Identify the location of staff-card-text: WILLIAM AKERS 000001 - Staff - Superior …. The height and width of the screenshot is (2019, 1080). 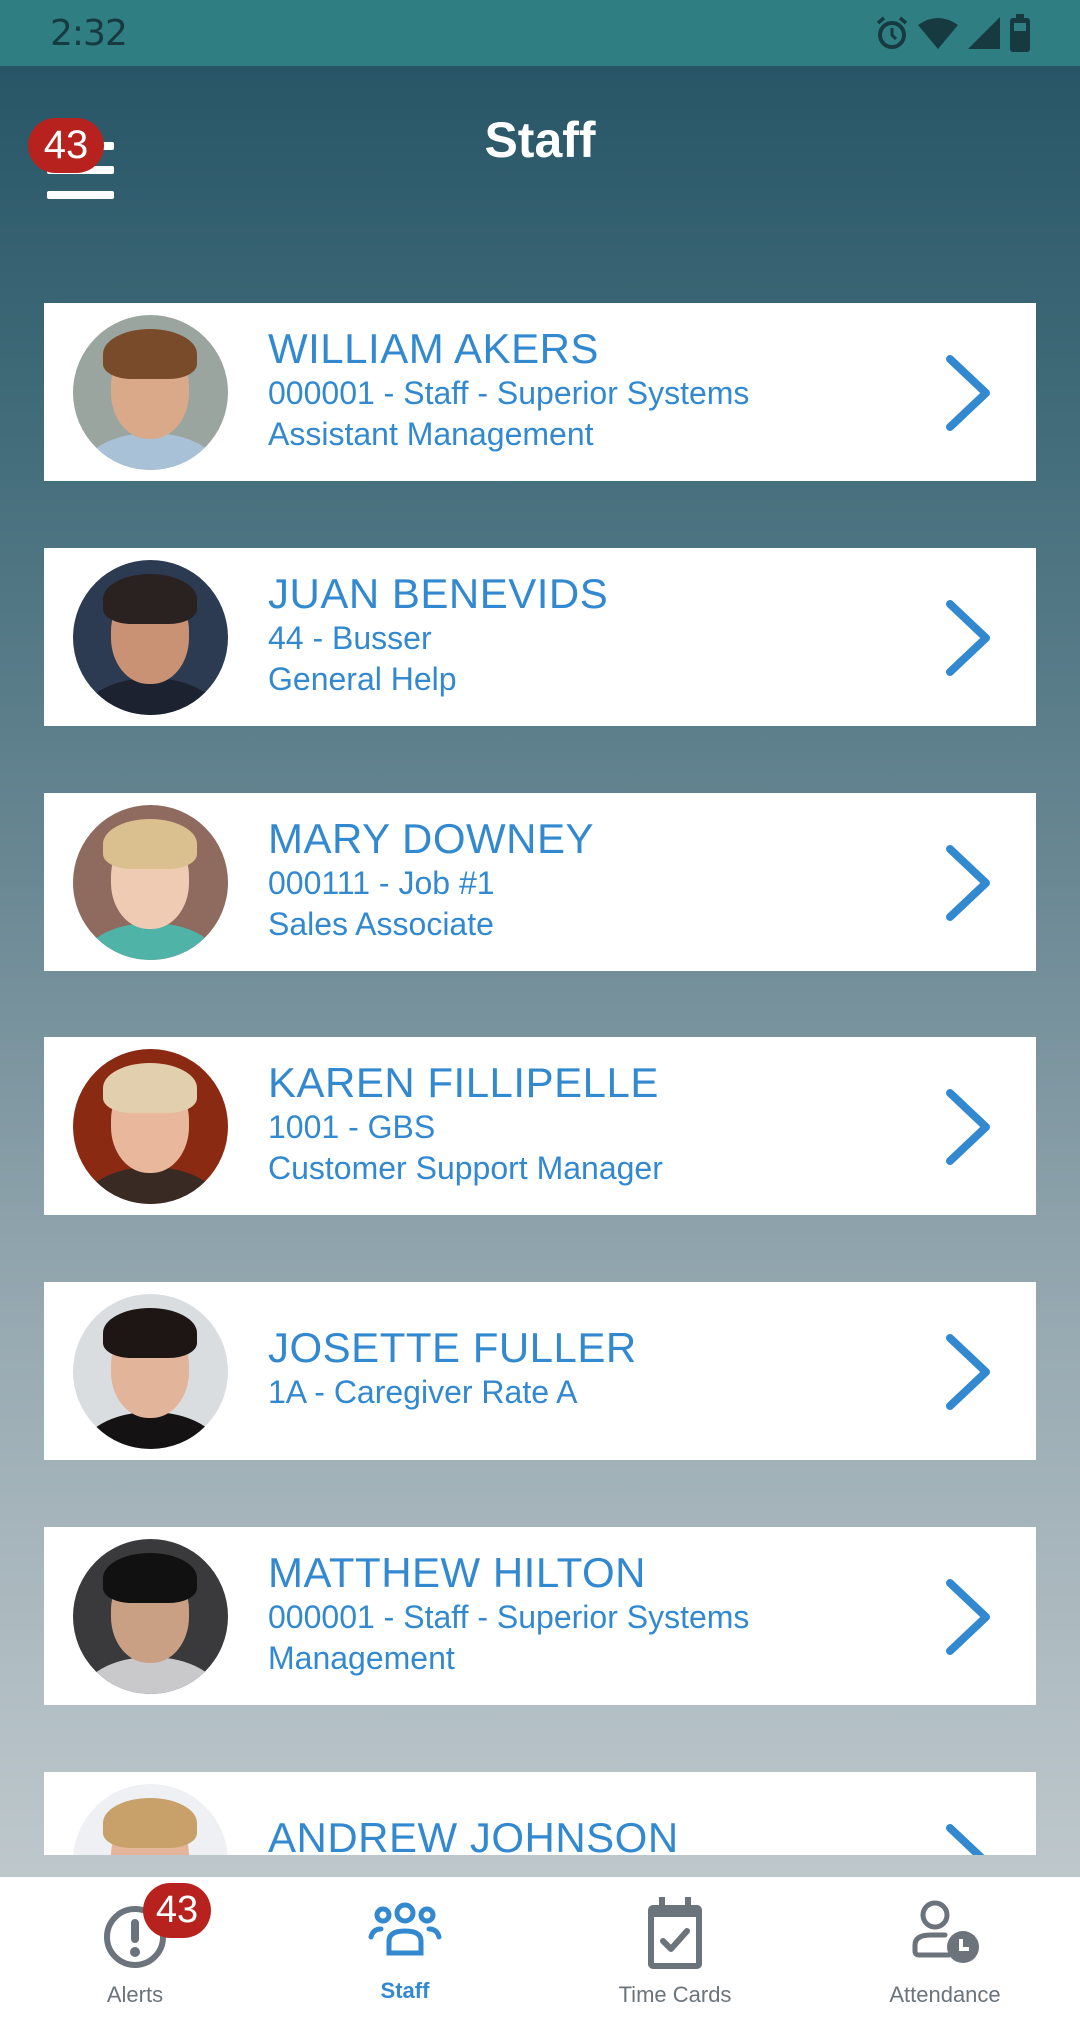
(592, 390).